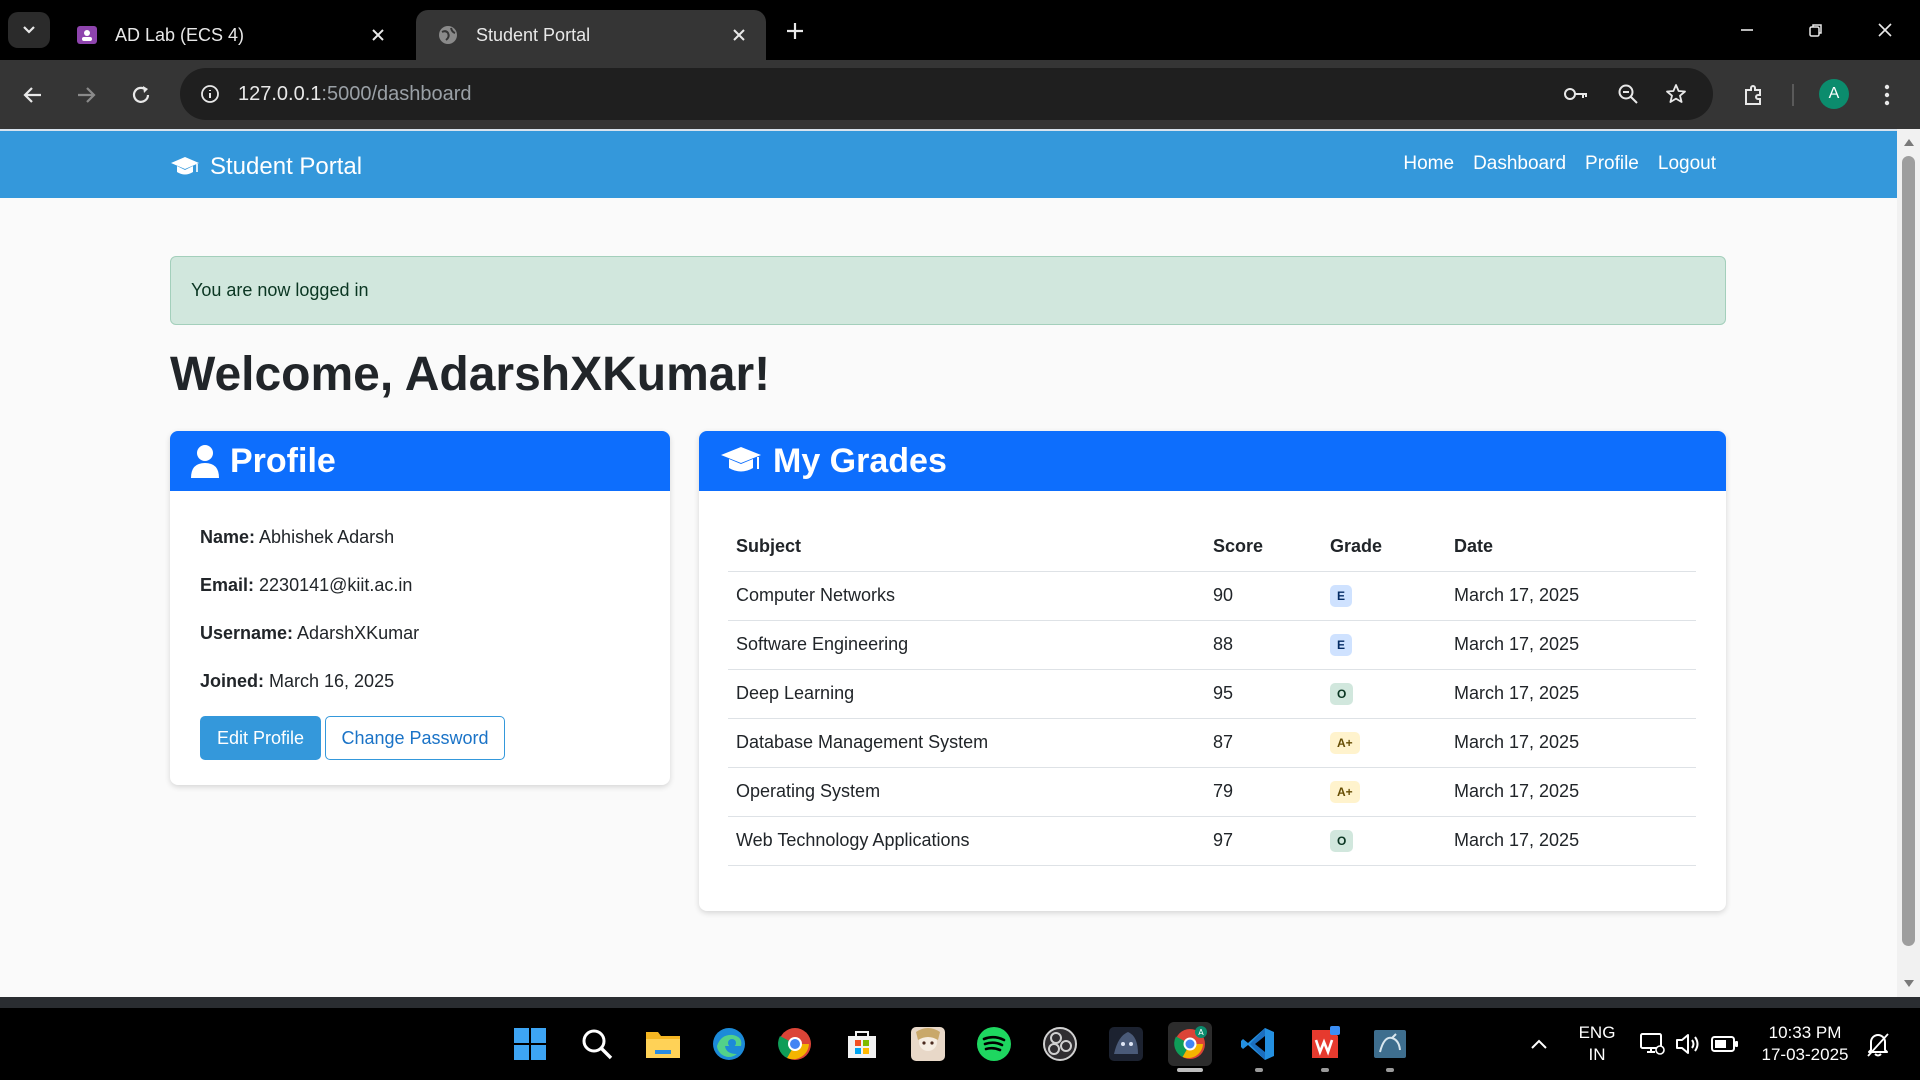 The width and height of the screenshot is (1920, 1080). I want to click on arrow-right-icon, so click(87, 95).